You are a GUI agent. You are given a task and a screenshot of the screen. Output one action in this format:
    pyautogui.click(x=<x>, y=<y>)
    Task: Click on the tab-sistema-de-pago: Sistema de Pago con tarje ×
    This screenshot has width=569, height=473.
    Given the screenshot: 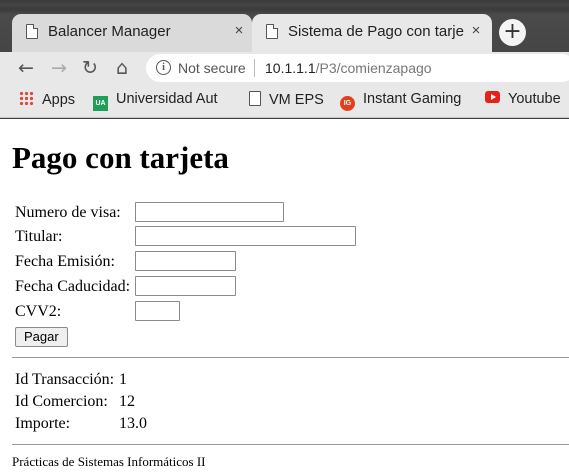 What is the action you would take?
    pyautogui.click(x=372, y=33)
    